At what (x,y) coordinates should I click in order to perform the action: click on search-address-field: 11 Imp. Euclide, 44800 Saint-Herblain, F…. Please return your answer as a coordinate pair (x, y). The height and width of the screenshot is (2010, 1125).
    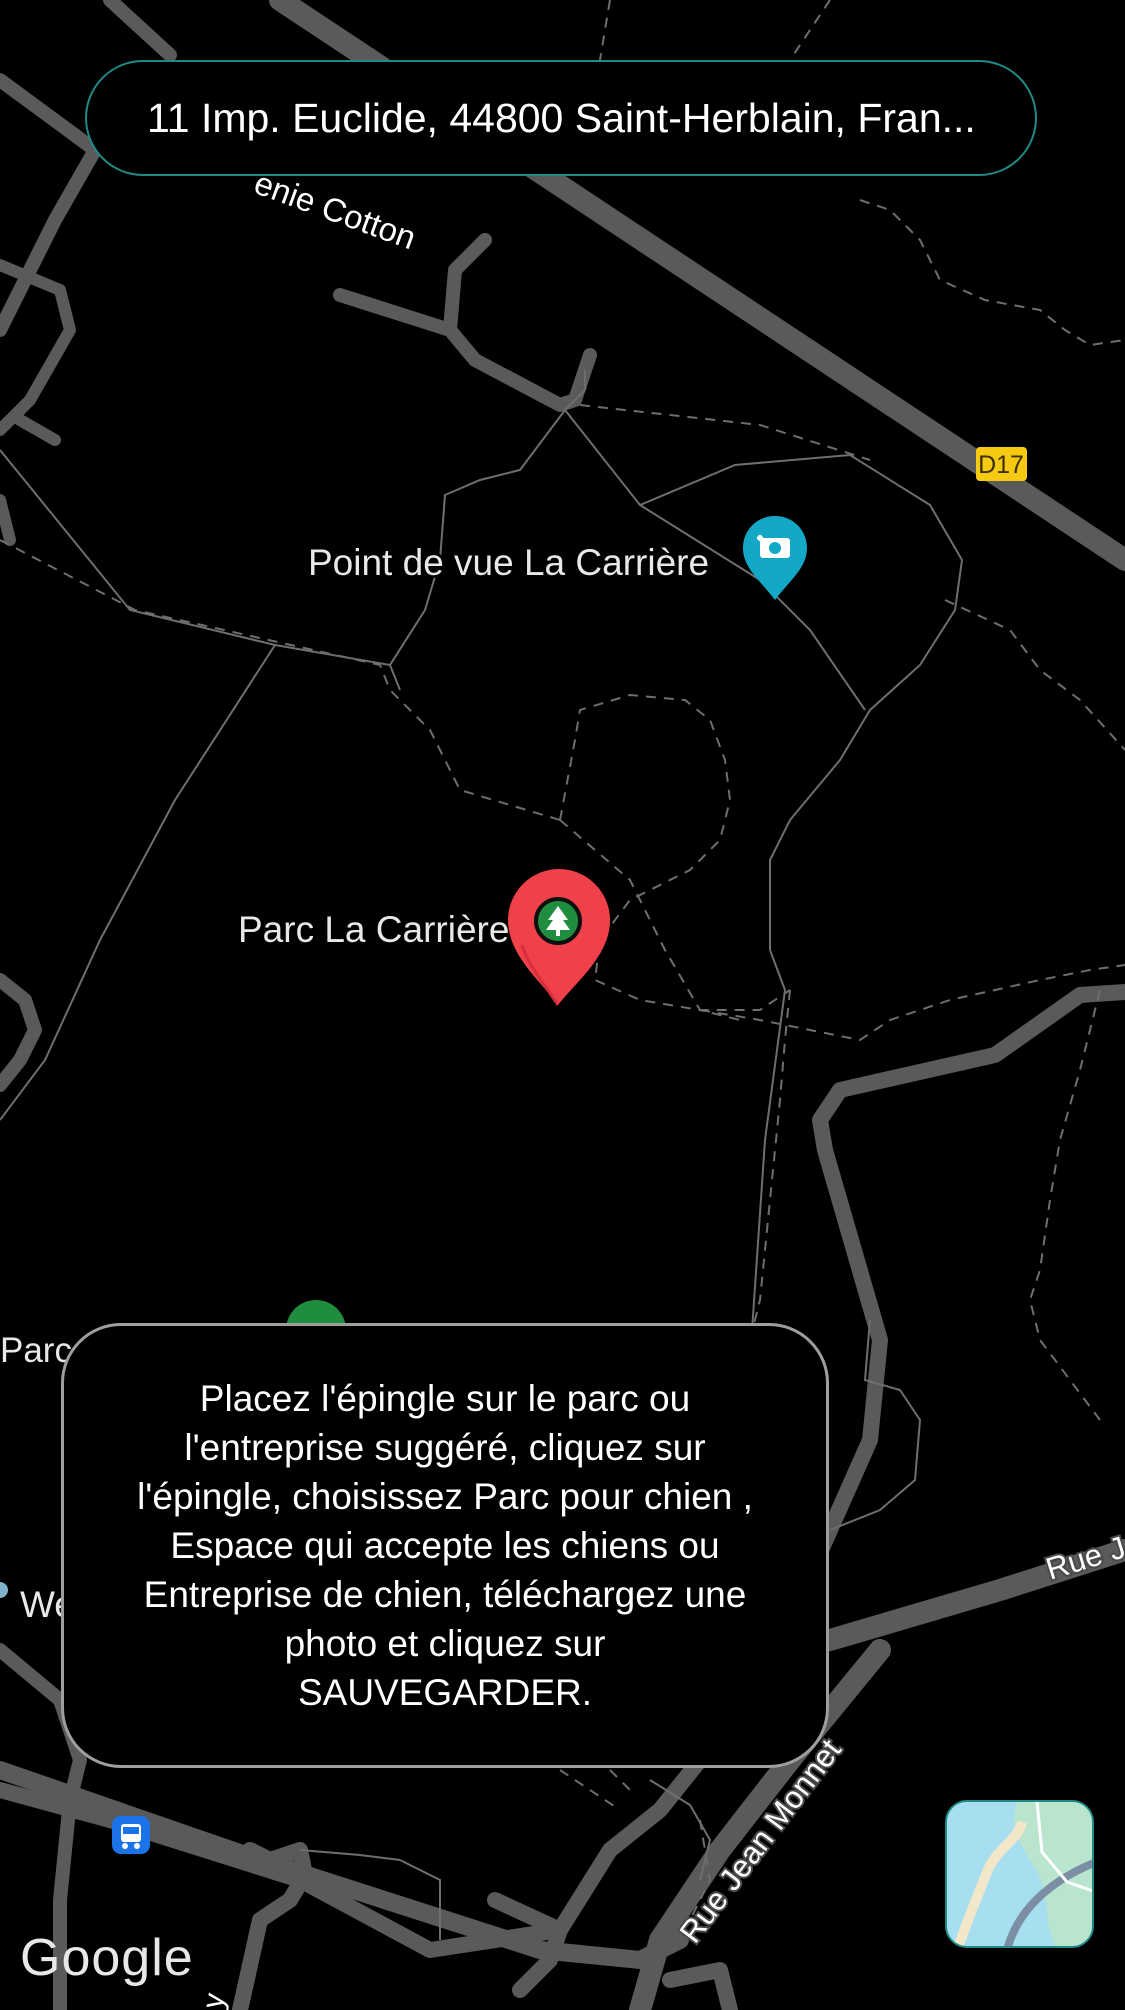
    Looking at the image, I should click on (561, 118).